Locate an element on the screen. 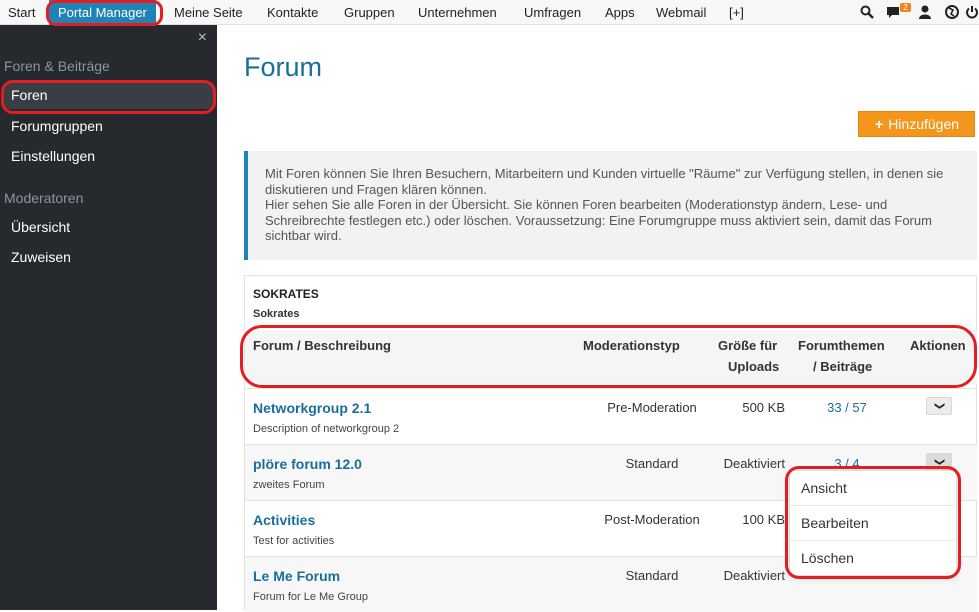 The image size is (979, 612). actions-dropdown-menu: Ansicht Bearbeiten Löschen is located at coordinates (873, 523).